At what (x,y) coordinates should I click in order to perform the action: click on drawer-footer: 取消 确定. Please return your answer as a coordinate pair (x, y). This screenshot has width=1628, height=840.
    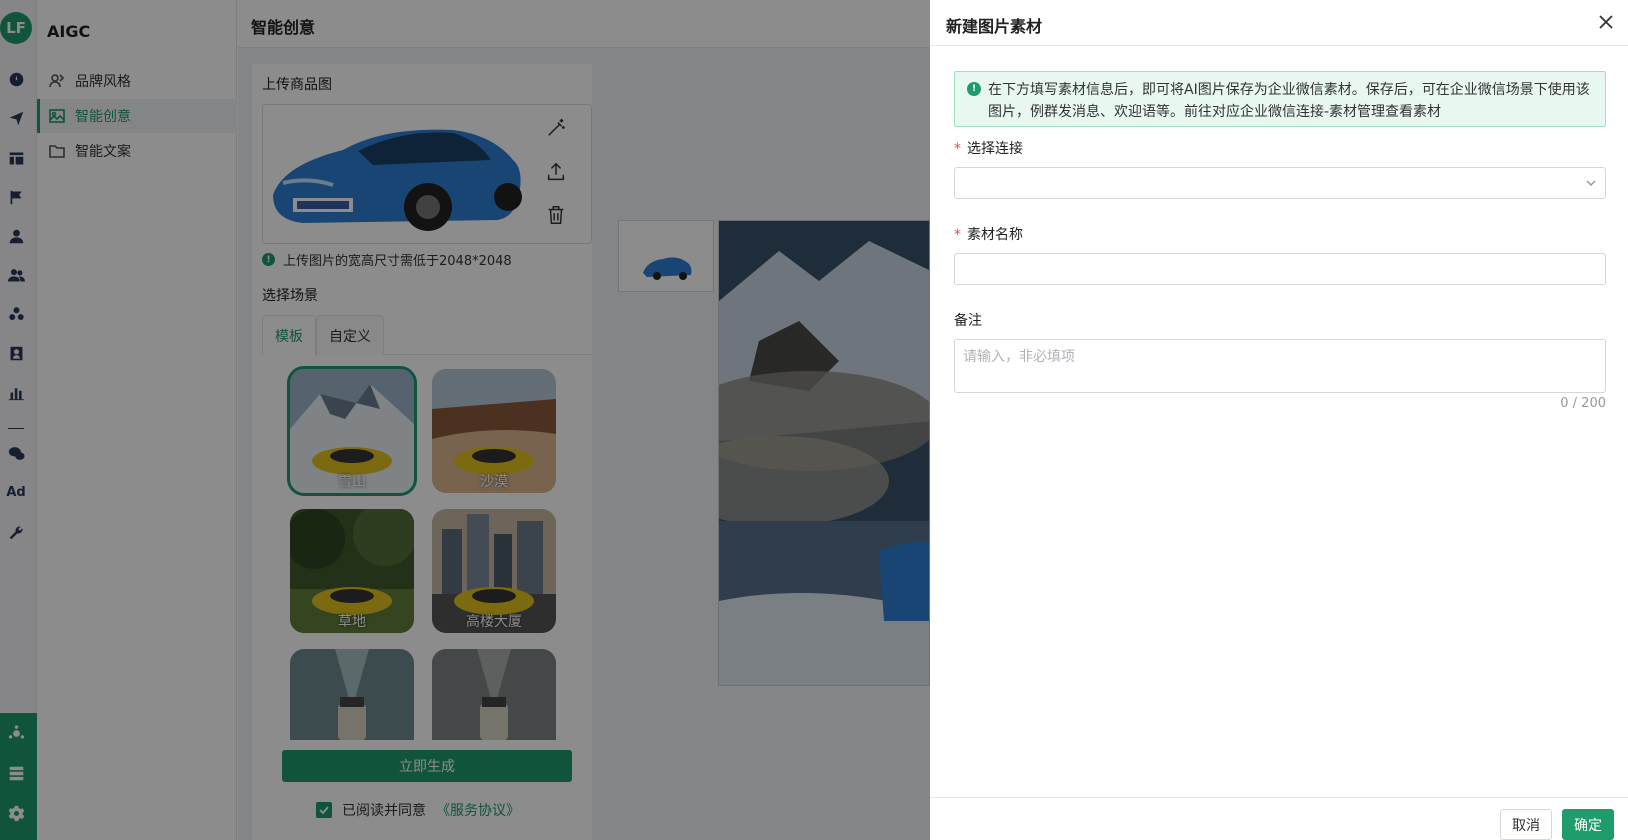
    Looking at the image, I should click on (1279, 818).